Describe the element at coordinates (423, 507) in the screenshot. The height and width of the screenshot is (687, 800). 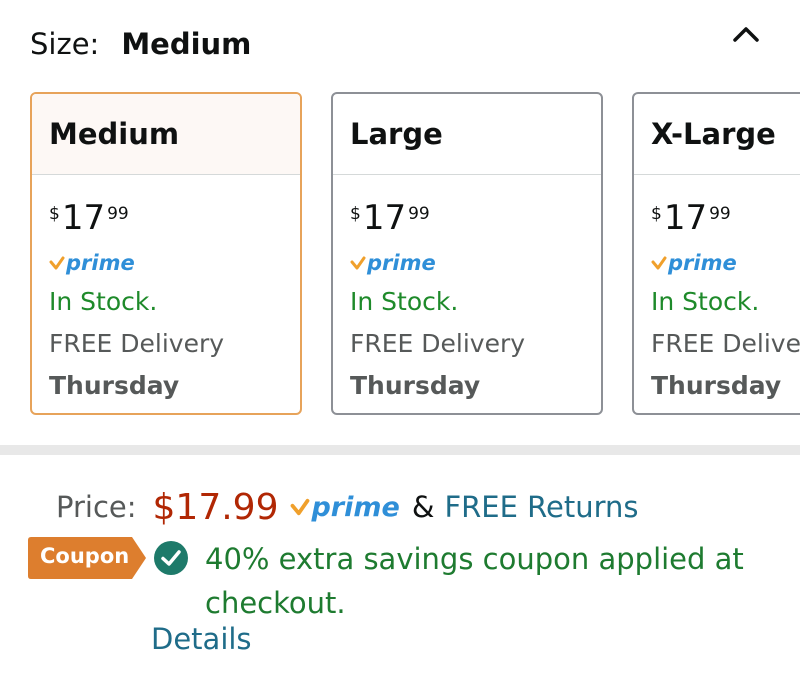
I see `ampersand: &` at that location.